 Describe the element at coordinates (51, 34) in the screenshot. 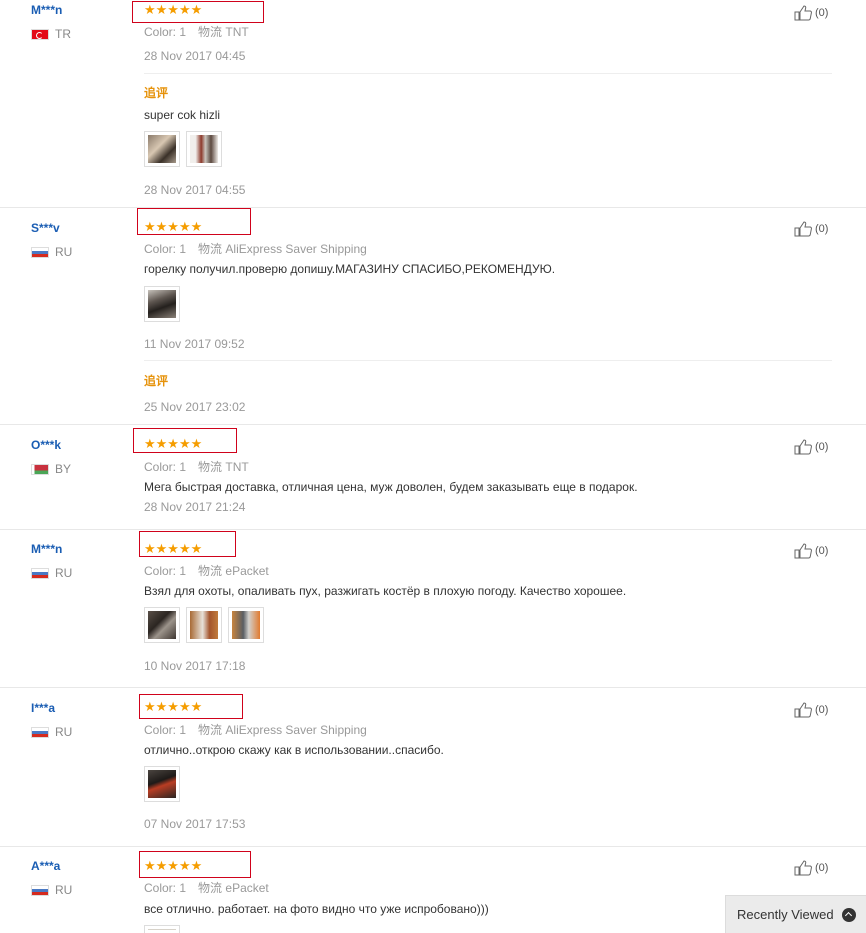

I see `reviewer-country: TR` at that location.